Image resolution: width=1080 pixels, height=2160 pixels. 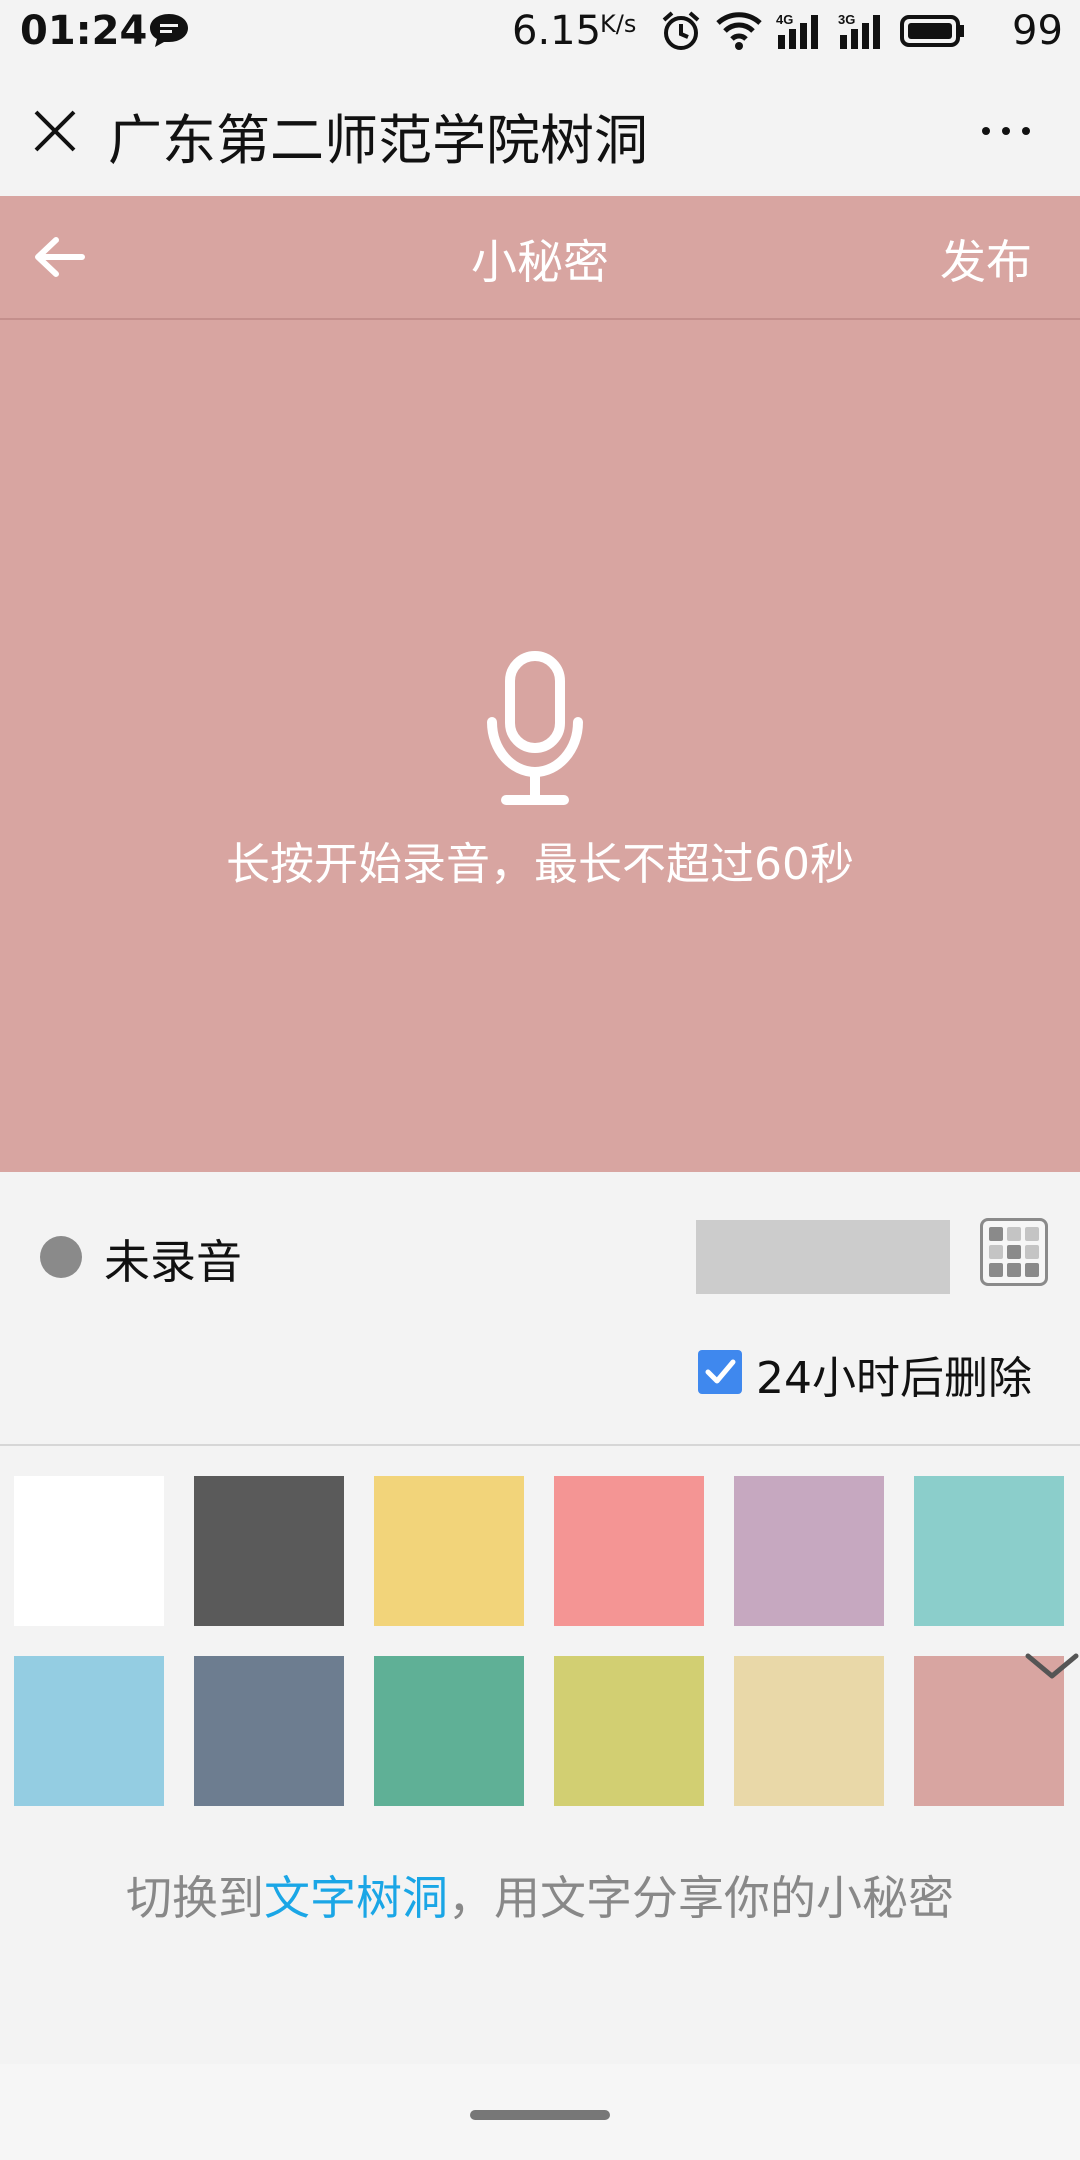 I want to click on network-speed: 6.15, so click(x=557, y=31).